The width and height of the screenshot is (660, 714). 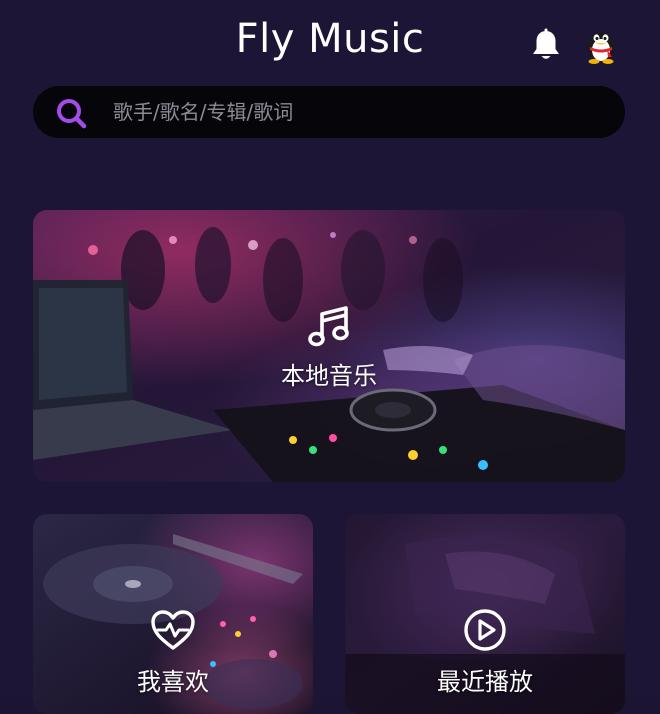 I want to click on music-note-icon, so click(x=328, y=326).